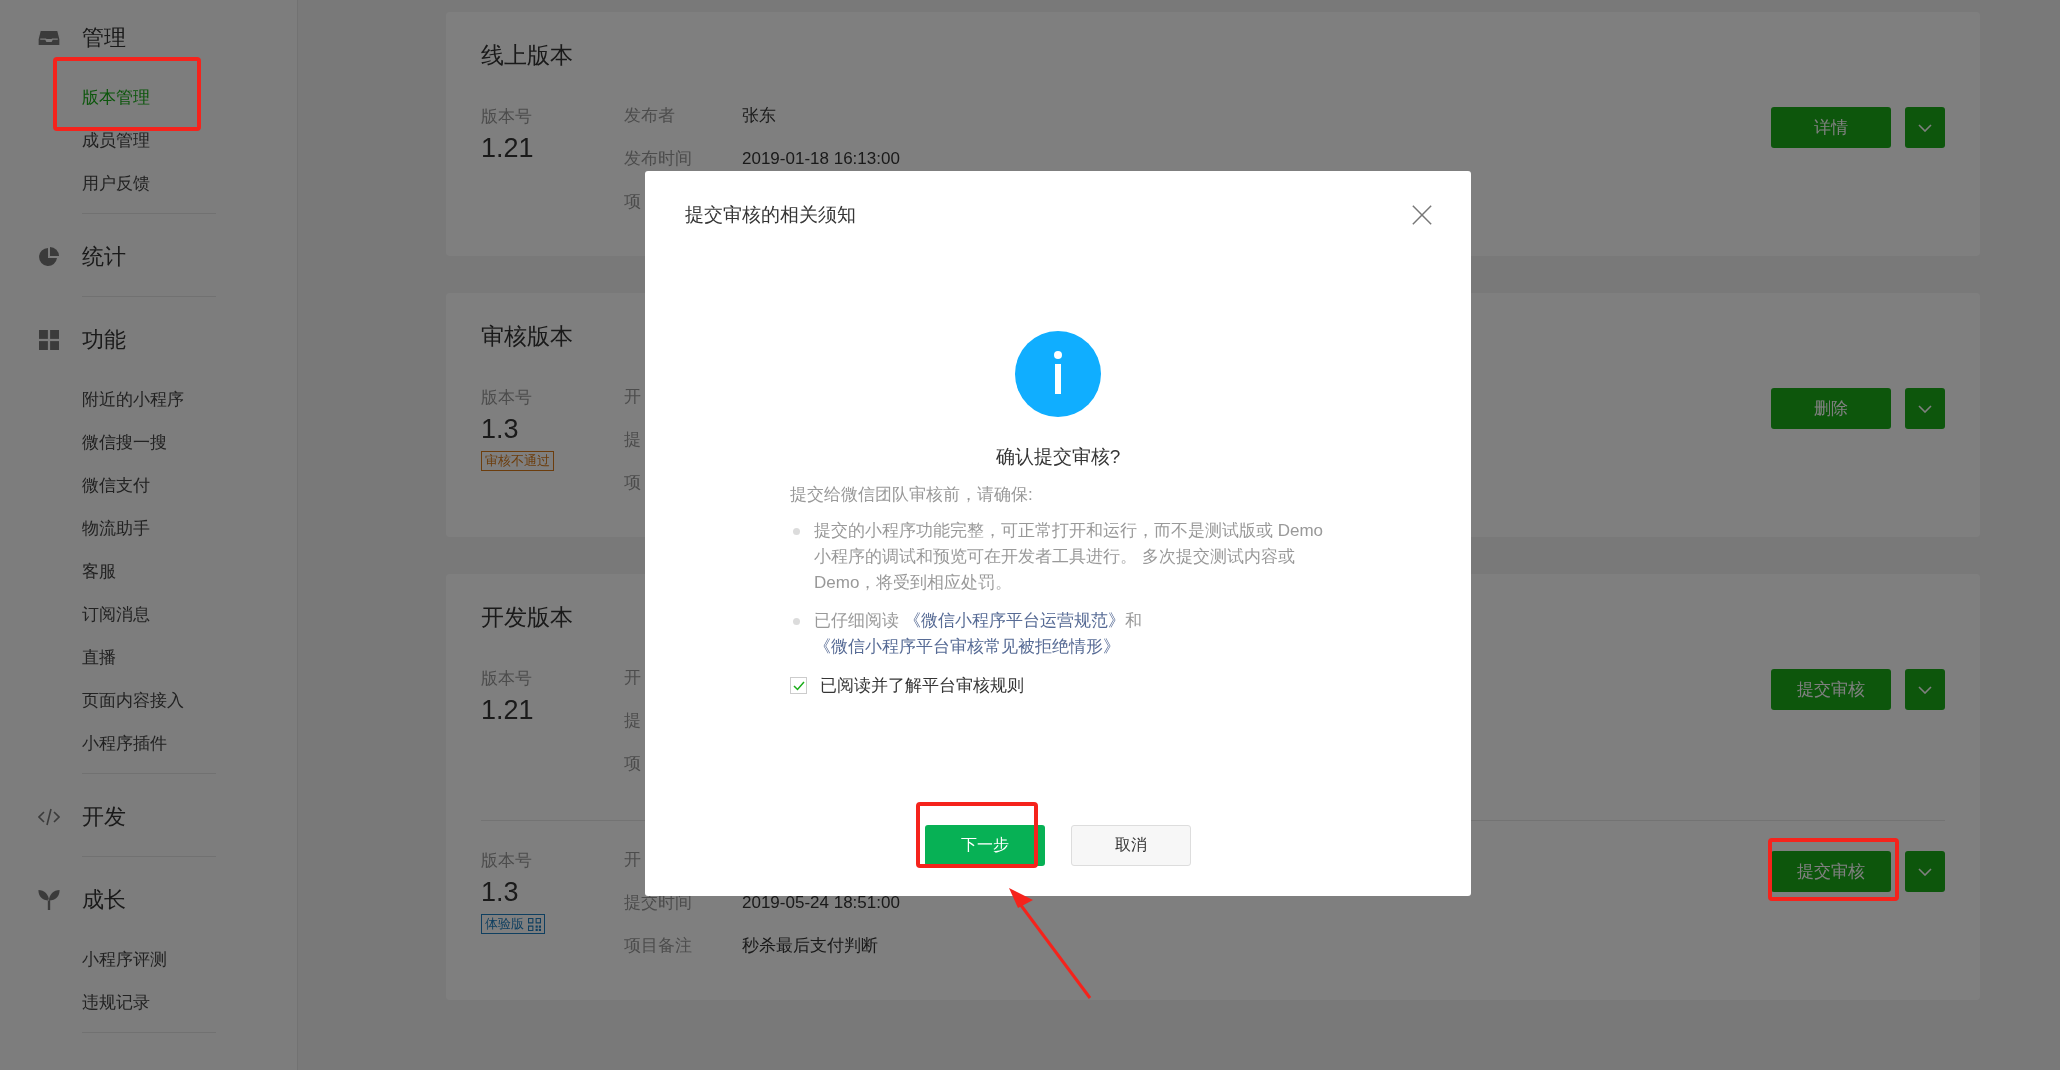 This screenshot has width=2060, height=1070. Describe the element at coordinates (1422, 215) in the screenshot. I see `close-icon` at that location.